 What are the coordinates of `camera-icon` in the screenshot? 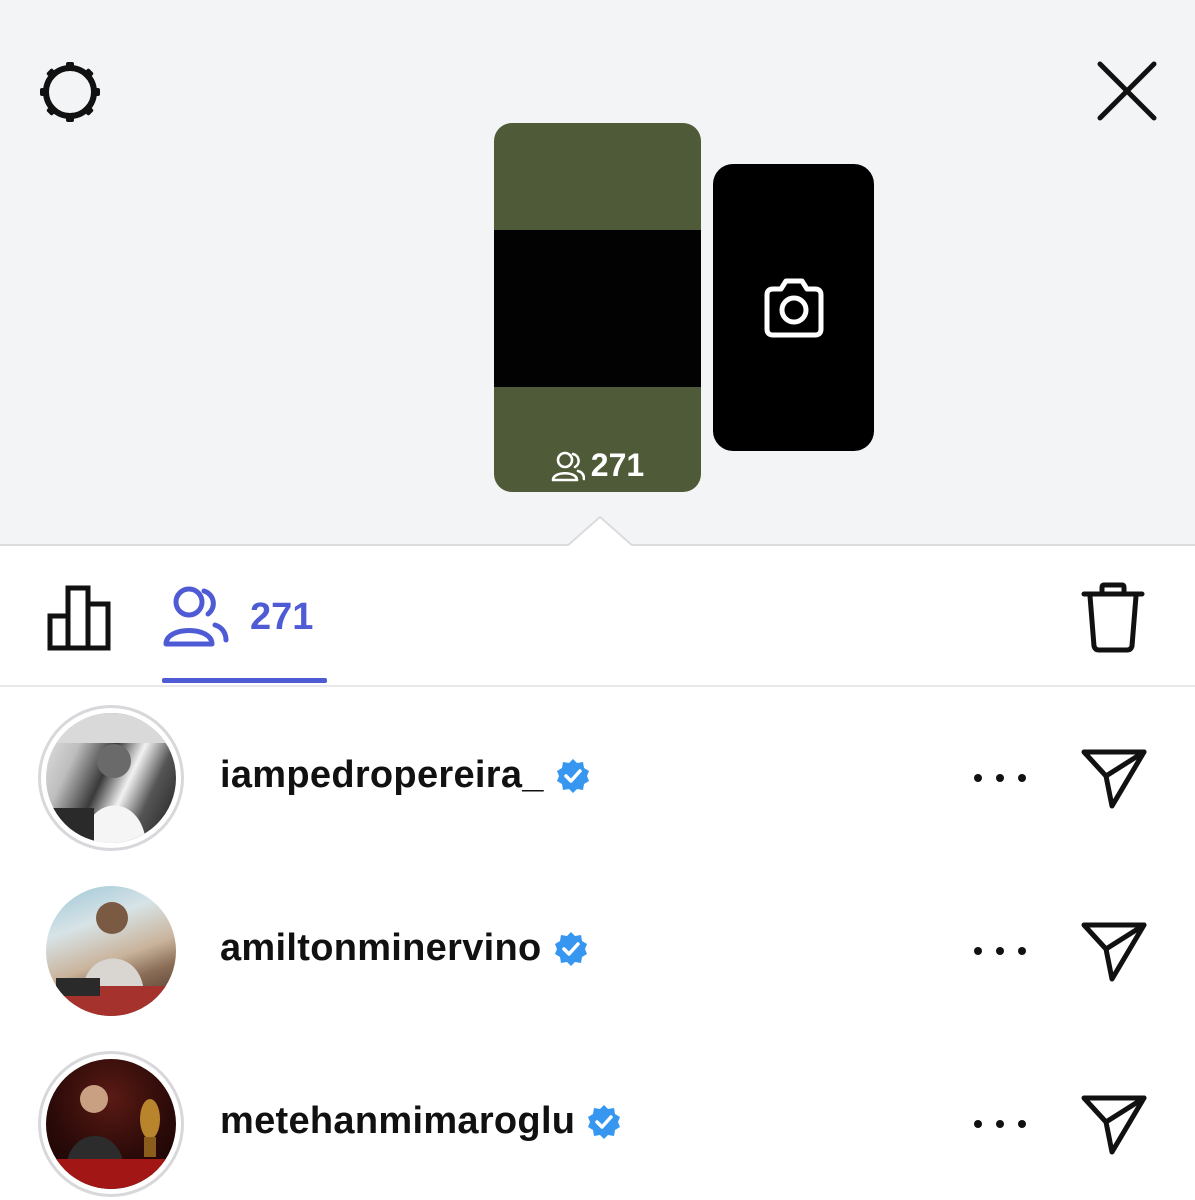 It's located at (793, 307).